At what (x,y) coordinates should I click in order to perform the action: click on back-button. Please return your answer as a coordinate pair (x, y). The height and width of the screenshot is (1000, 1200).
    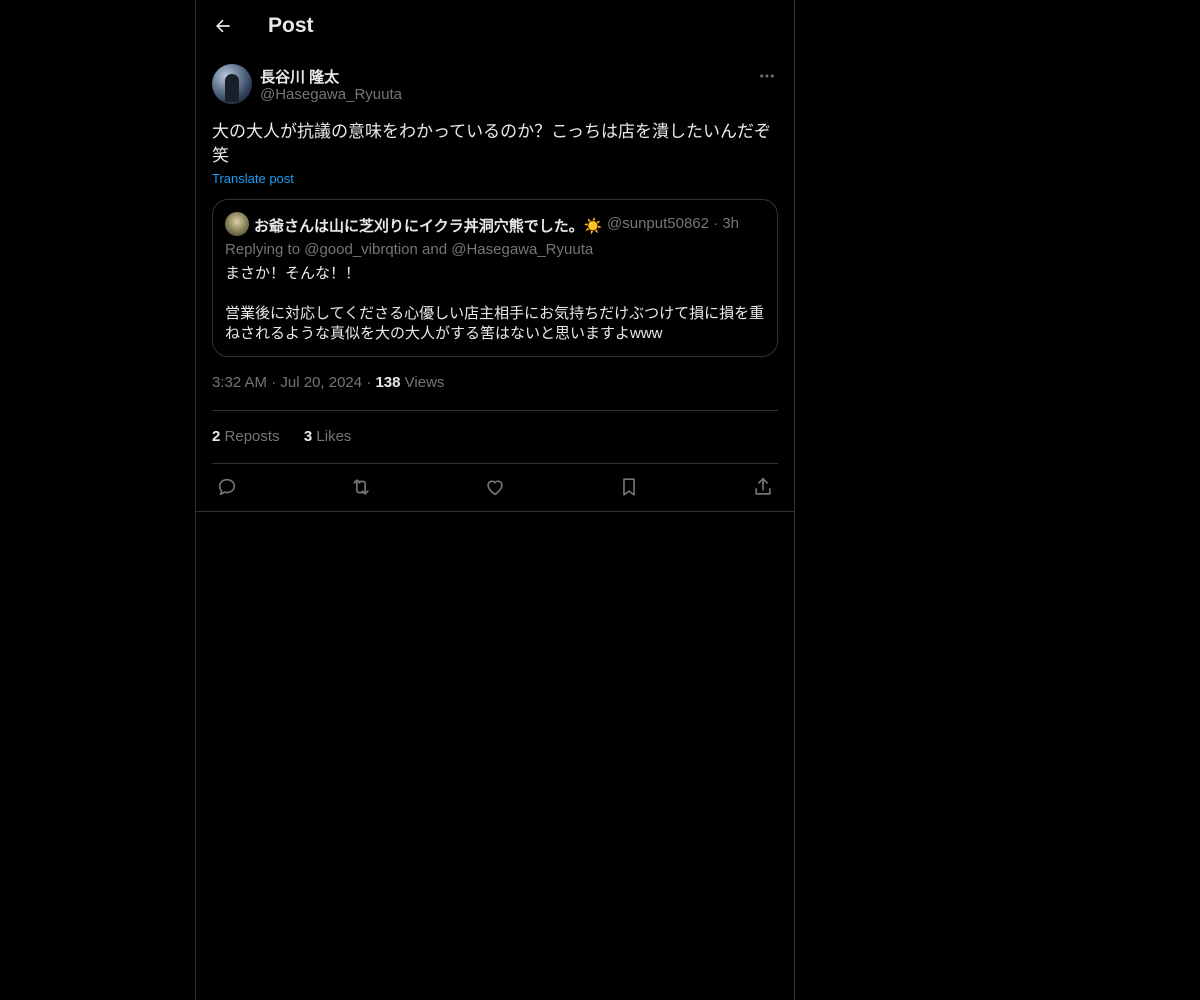
    Looking at the image, I should click on (223, 26).